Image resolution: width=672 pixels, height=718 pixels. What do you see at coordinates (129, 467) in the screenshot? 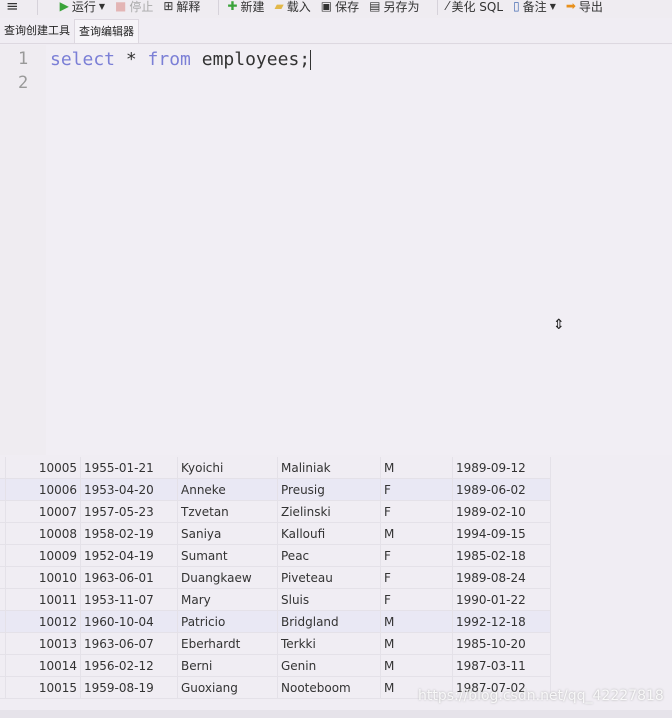
I see `birth-date-cell: 1955-01-21` at bounding box center [129, 467].